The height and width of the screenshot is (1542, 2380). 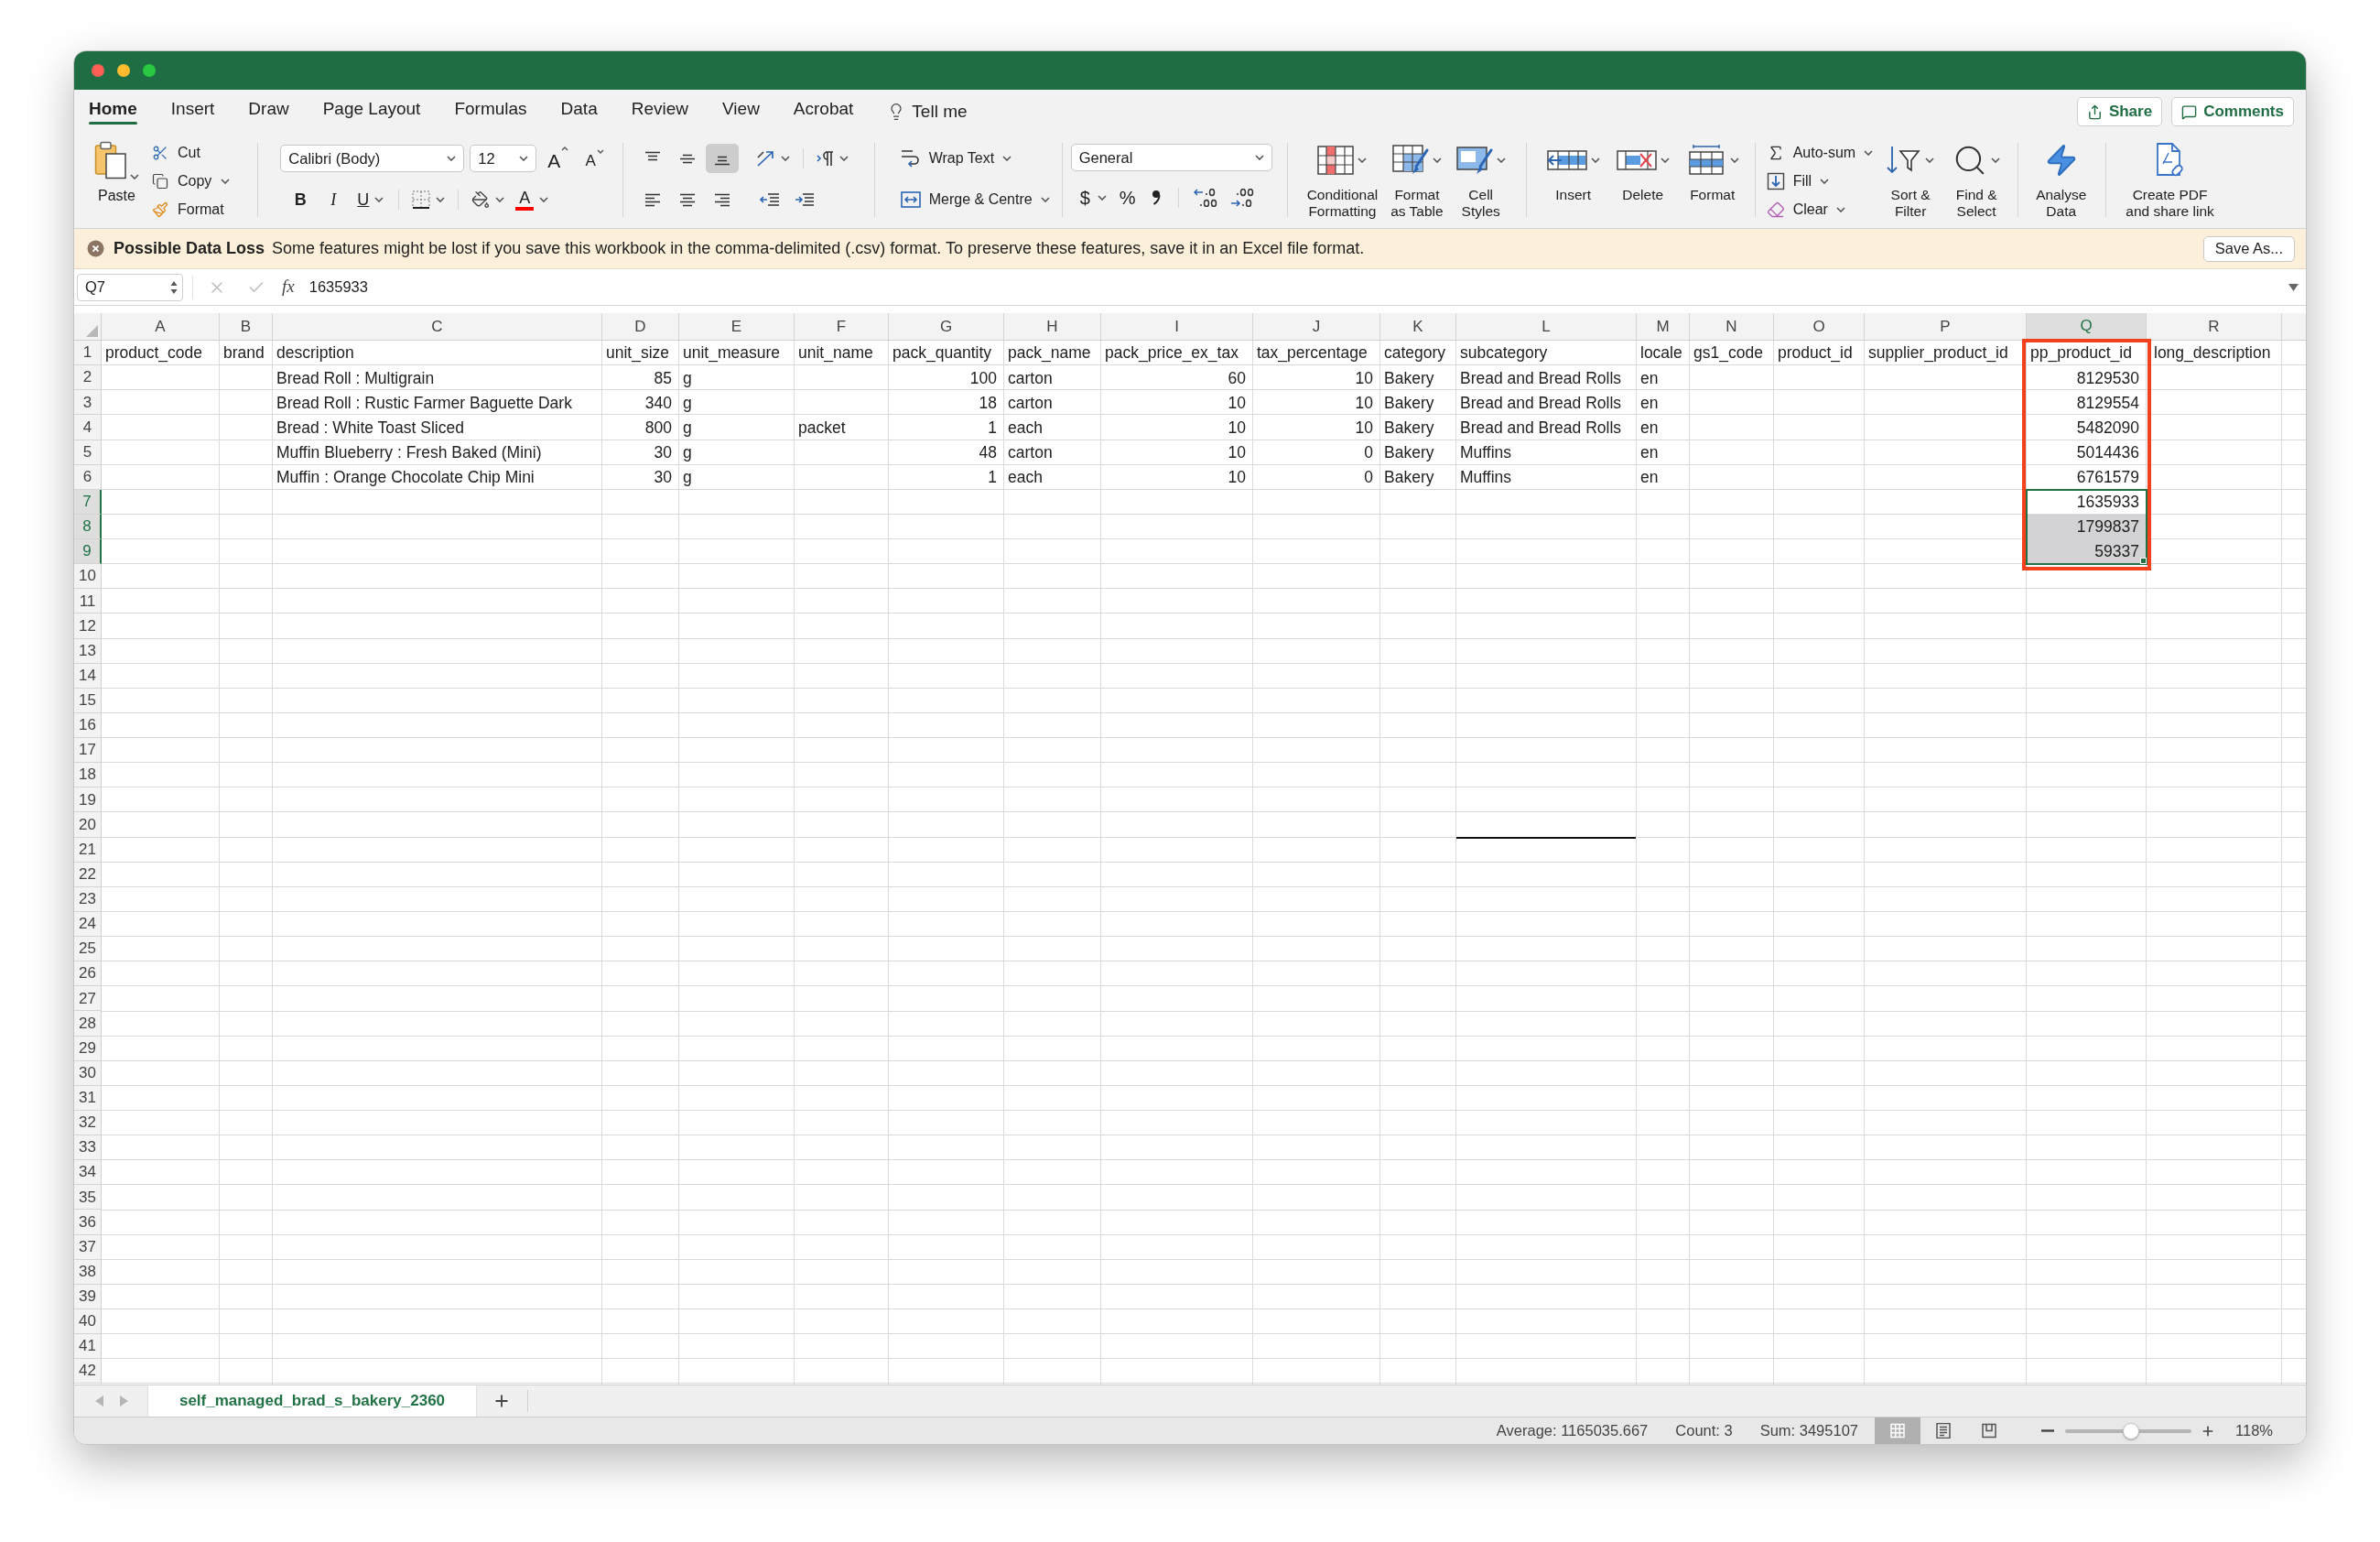 What do you see at coordinates (1418, 327) in the screenshot?
I see `column-header: K` at bounding box center [1418, 327].